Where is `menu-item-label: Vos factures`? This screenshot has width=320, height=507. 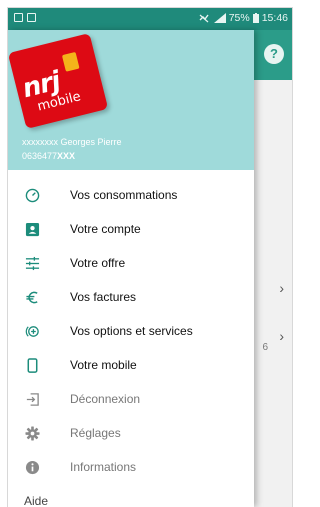
menu-item-label: Vos factures is located at coordinates (103, 297).